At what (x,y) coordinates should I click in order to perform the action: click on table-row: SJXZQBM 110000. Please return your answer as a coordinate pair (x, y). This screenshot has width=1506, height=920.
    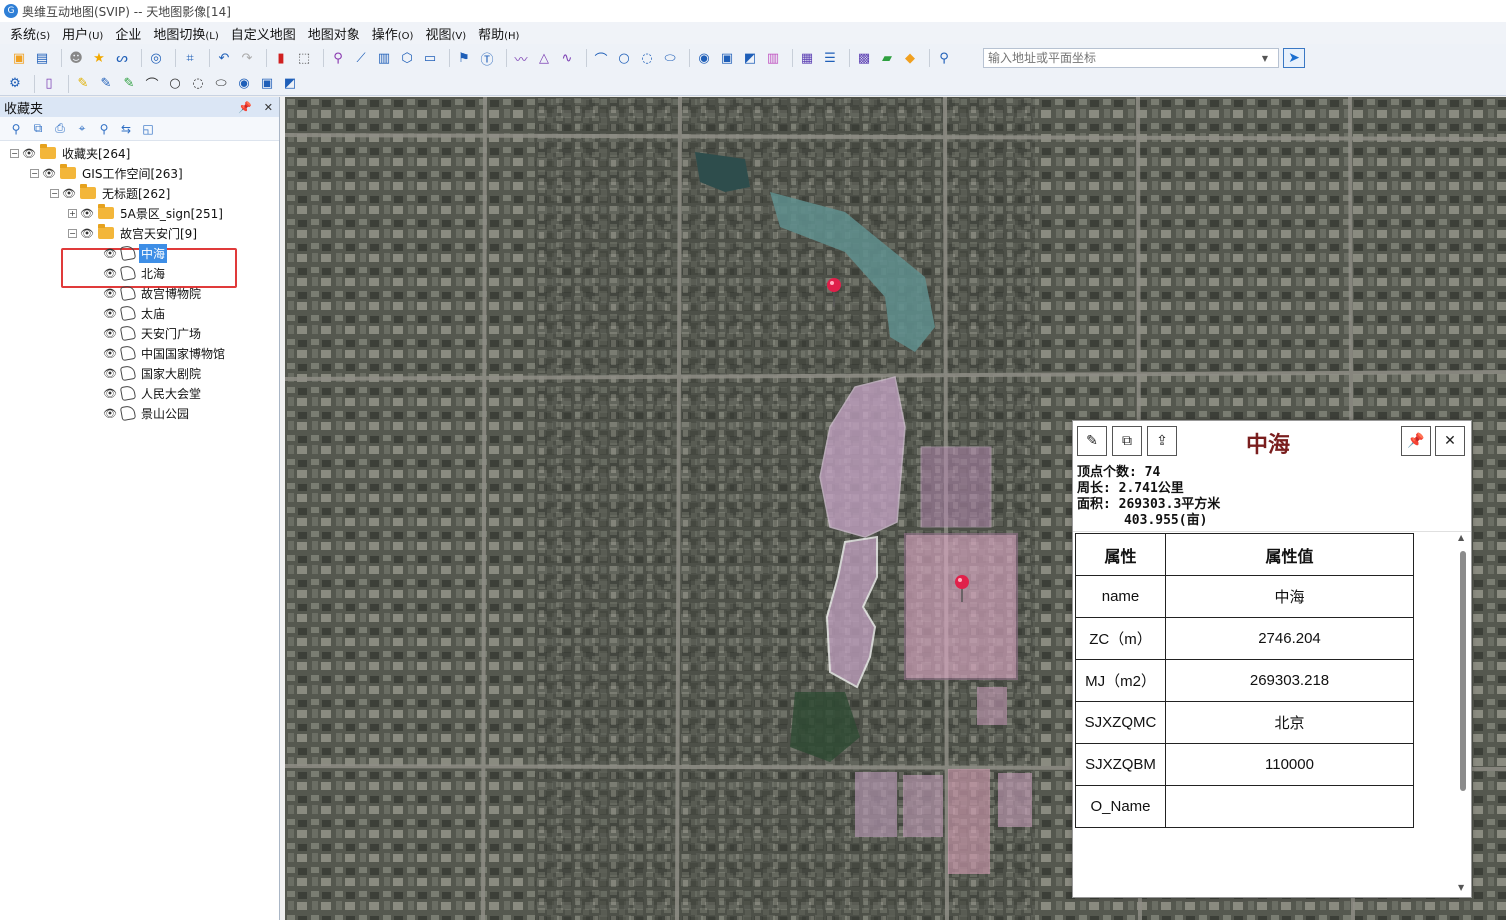
    Looking at the image, I should click on (1244, 764).